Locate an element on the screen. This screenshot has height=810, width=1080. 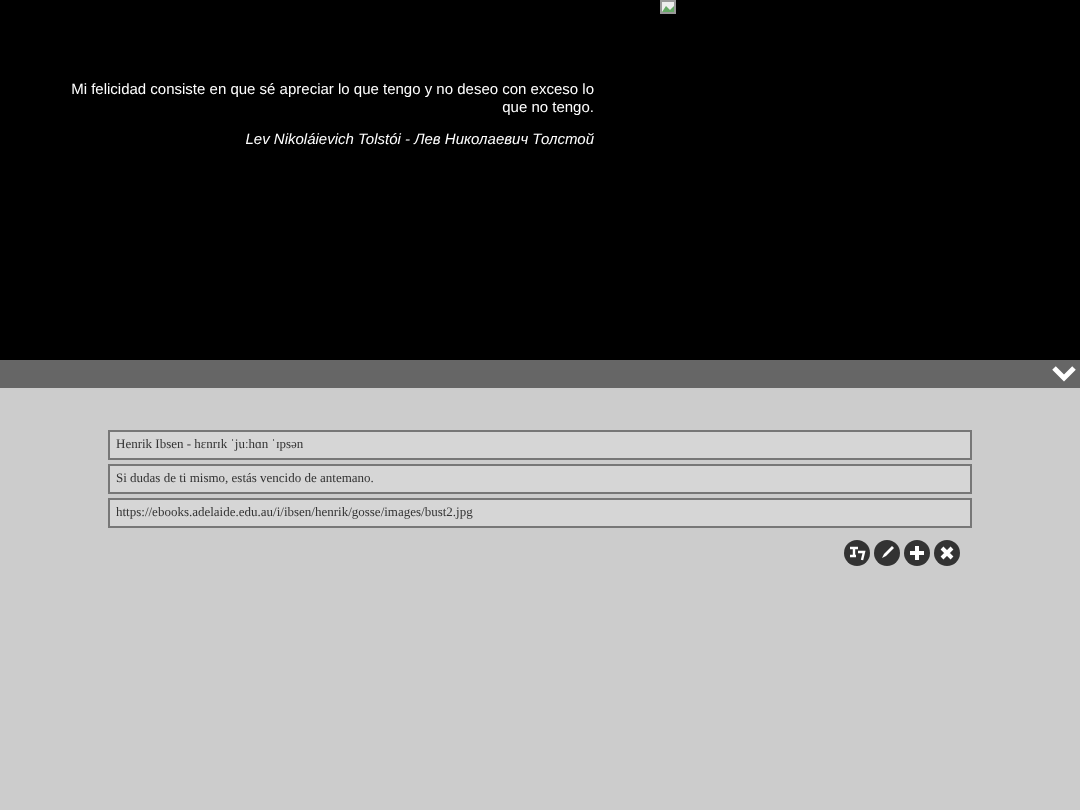
close-button is located at coordinates (947, 553).